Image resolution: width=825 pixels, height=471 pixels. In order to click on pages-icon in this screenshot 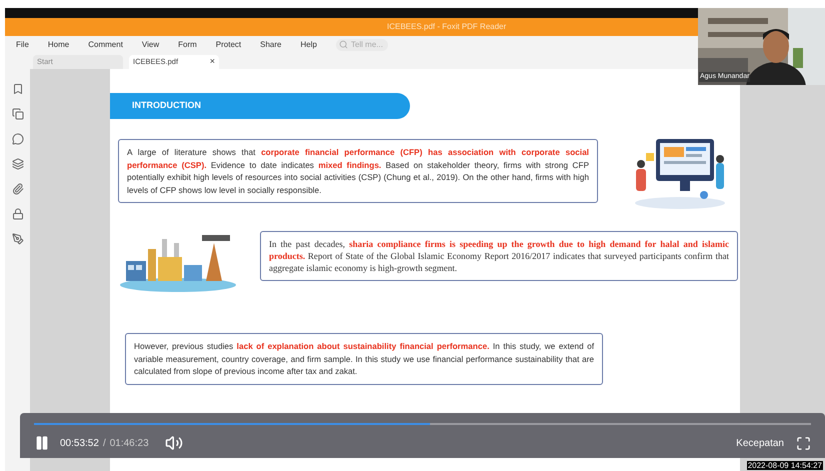, I will do `click(18, 114)`.